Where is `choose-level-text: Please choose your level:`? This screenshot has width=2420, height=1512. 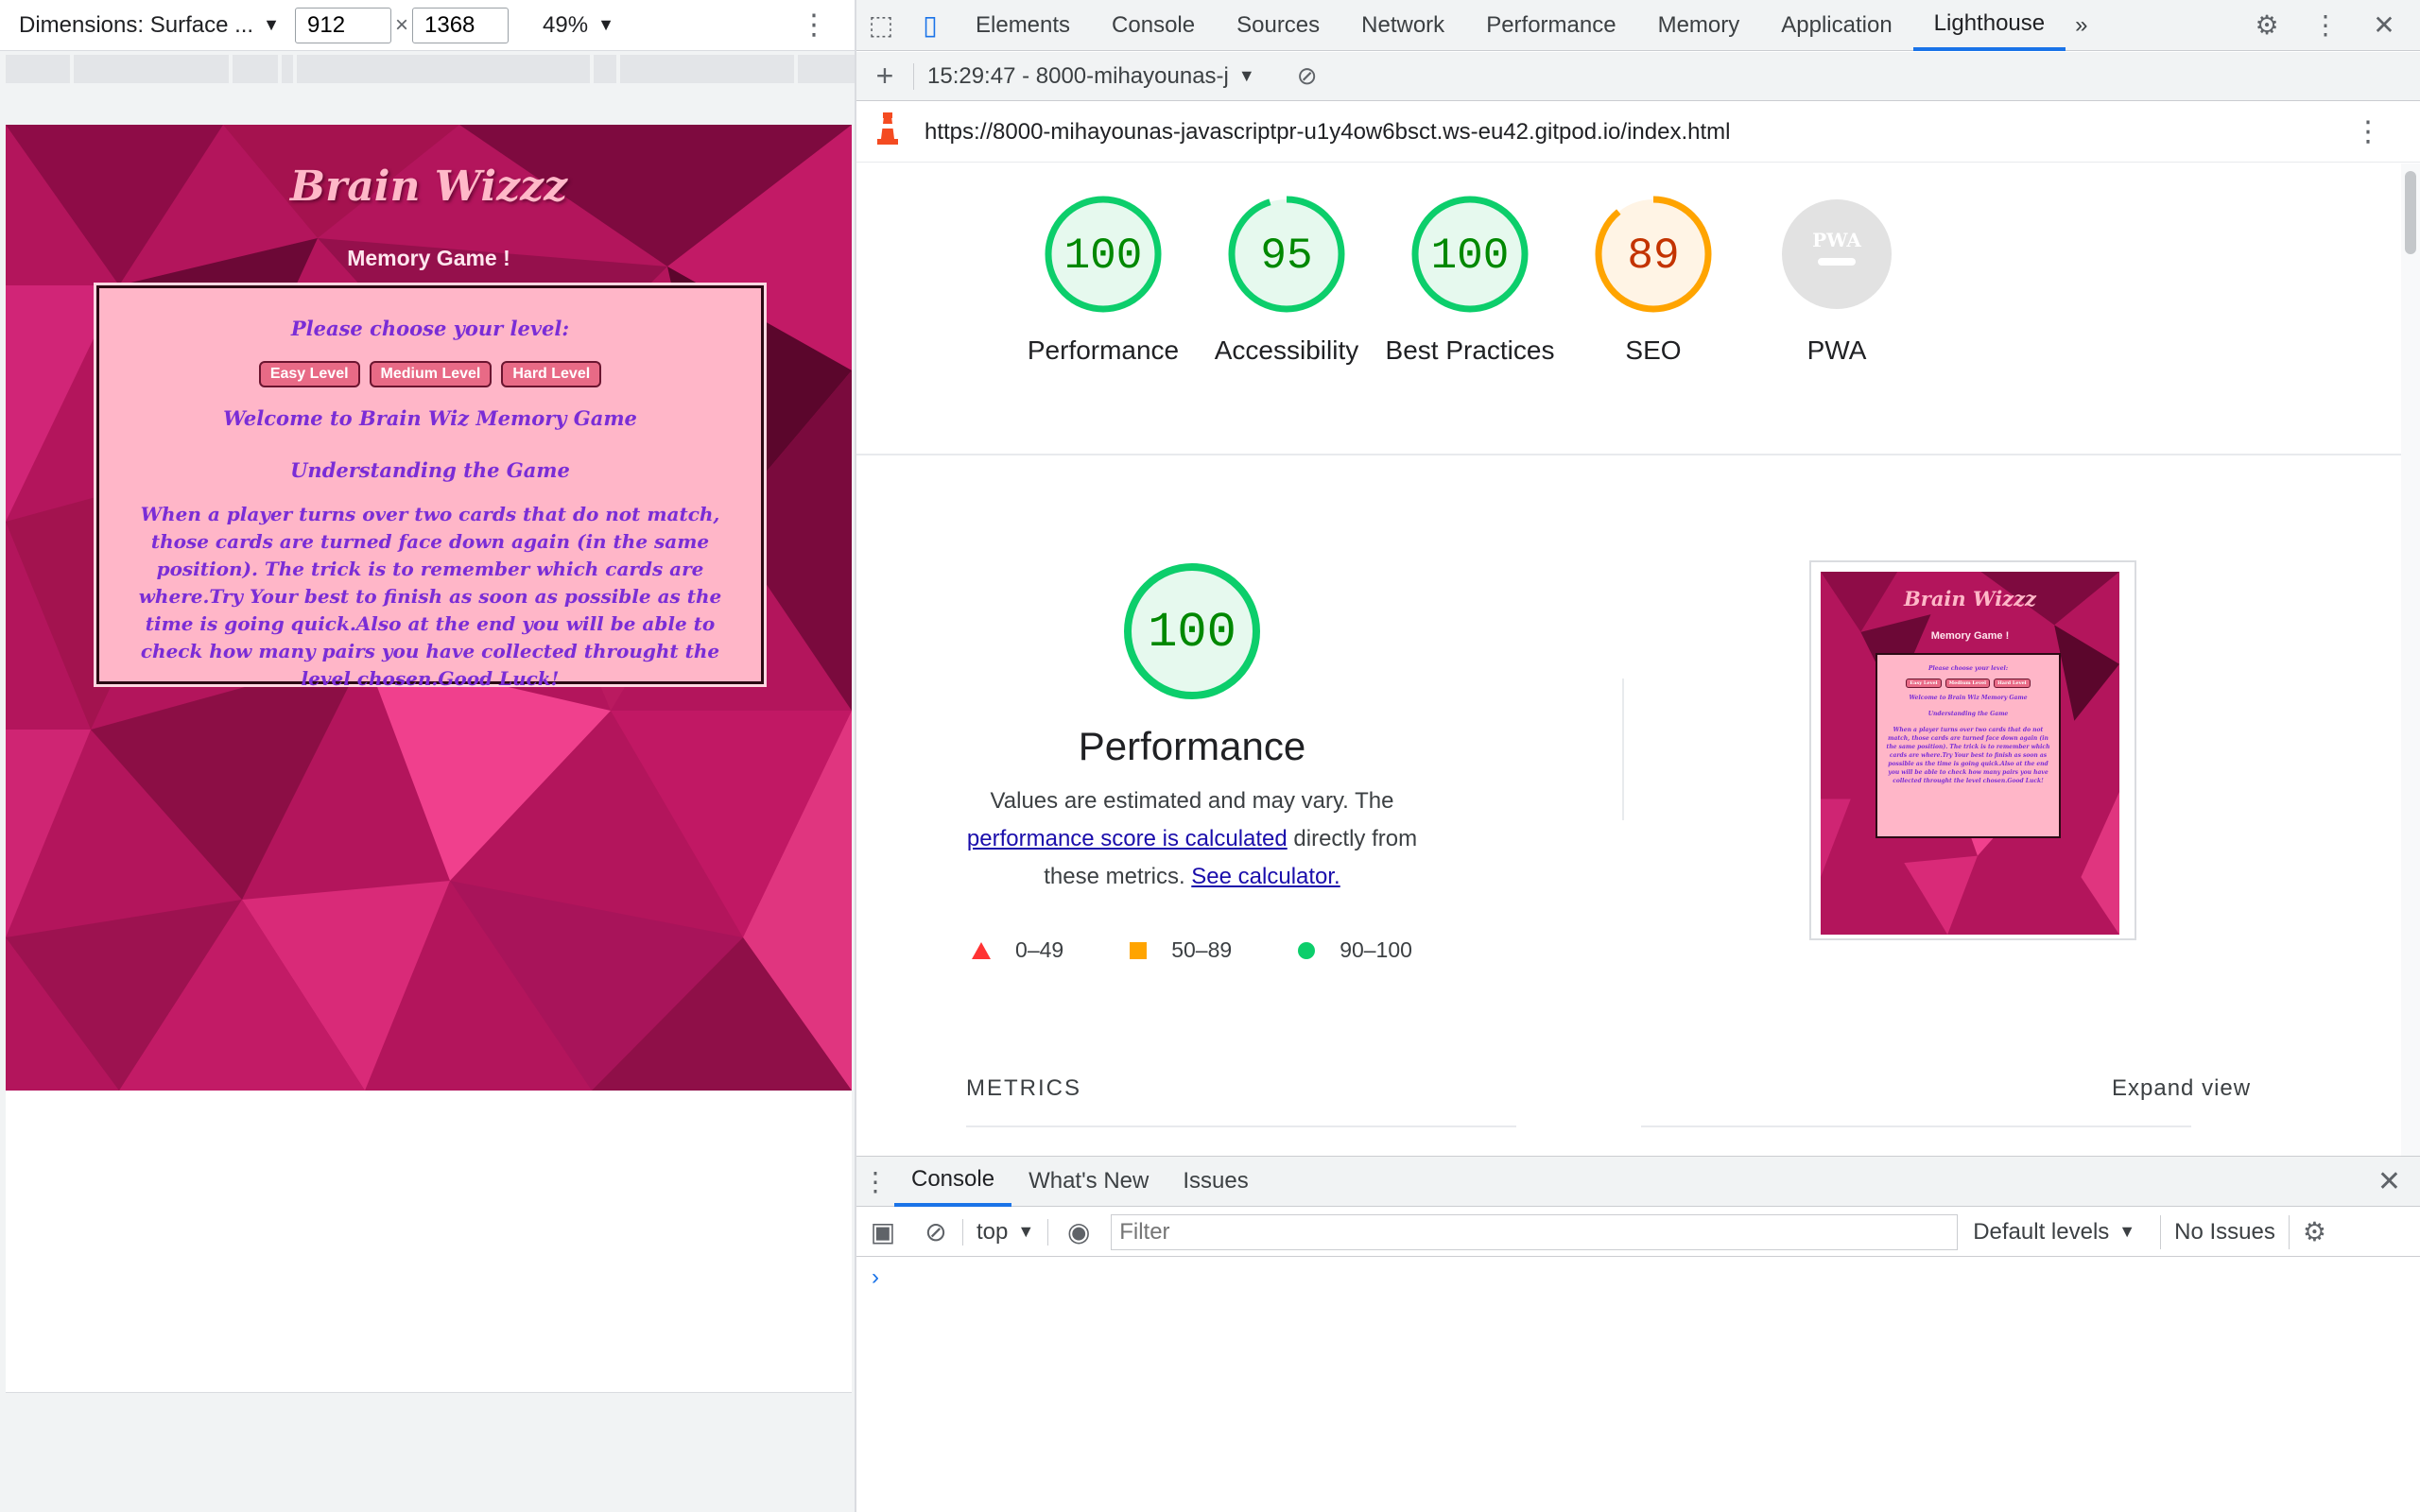
choose-level-text: Please choose your level: is located at coordinates (430, 328).